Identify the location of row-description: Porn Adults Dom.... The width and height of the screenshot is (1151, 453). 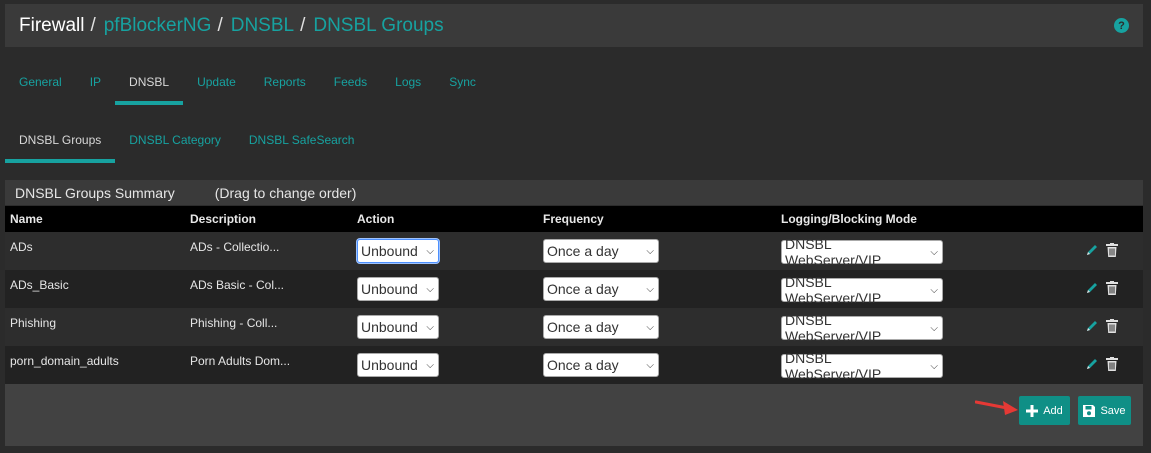
(240, 361).